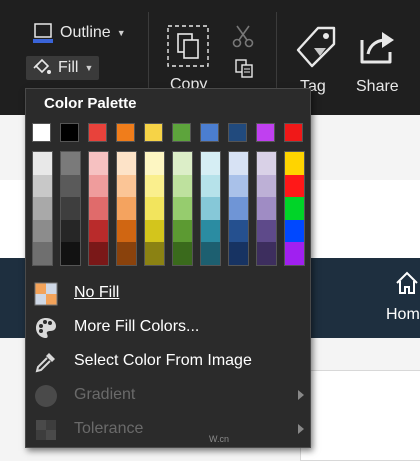  I want to click on paste-button, so click(244, 70).